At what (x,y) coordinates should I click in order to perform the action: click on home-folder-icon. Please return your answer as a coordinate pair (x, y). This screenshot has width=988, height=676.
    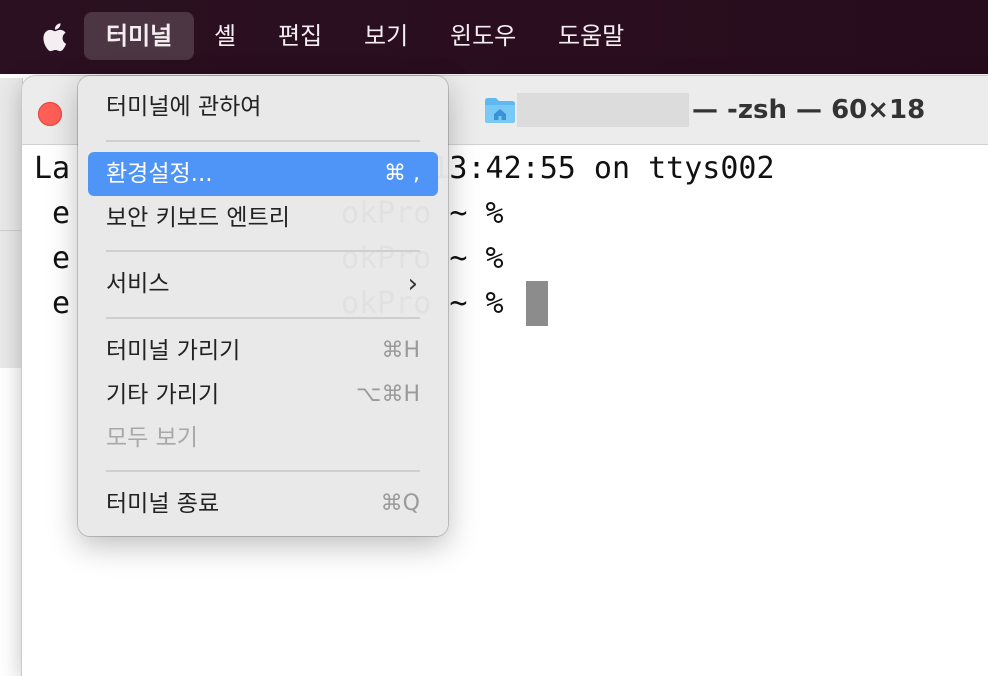
    Looking at the image, I should click on (500, 110).